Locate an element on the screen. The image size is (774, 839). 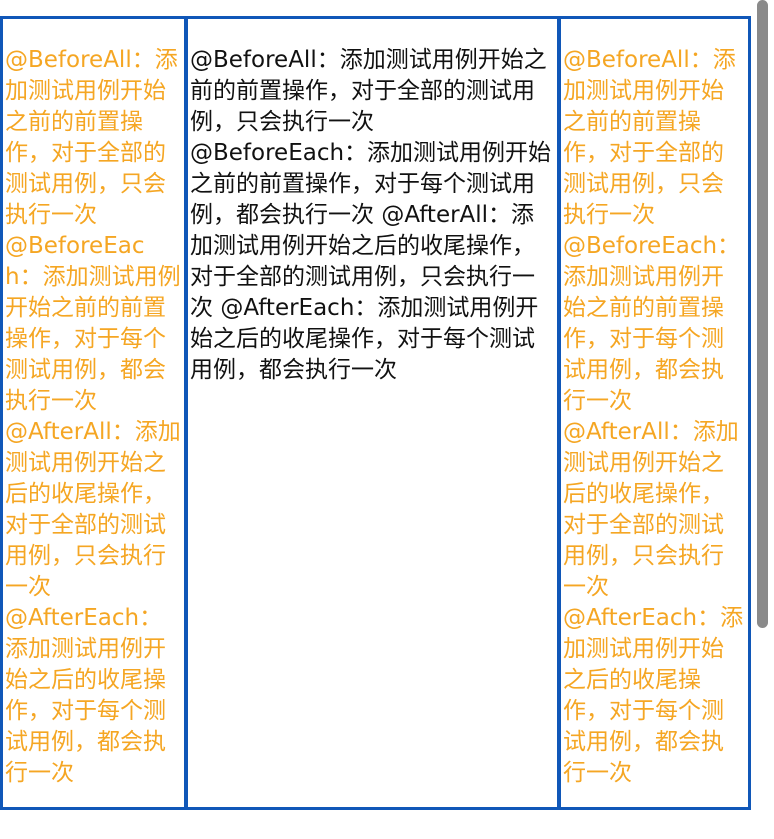
vertical-scrollbar-thumb is located at coordinates (762, 314).